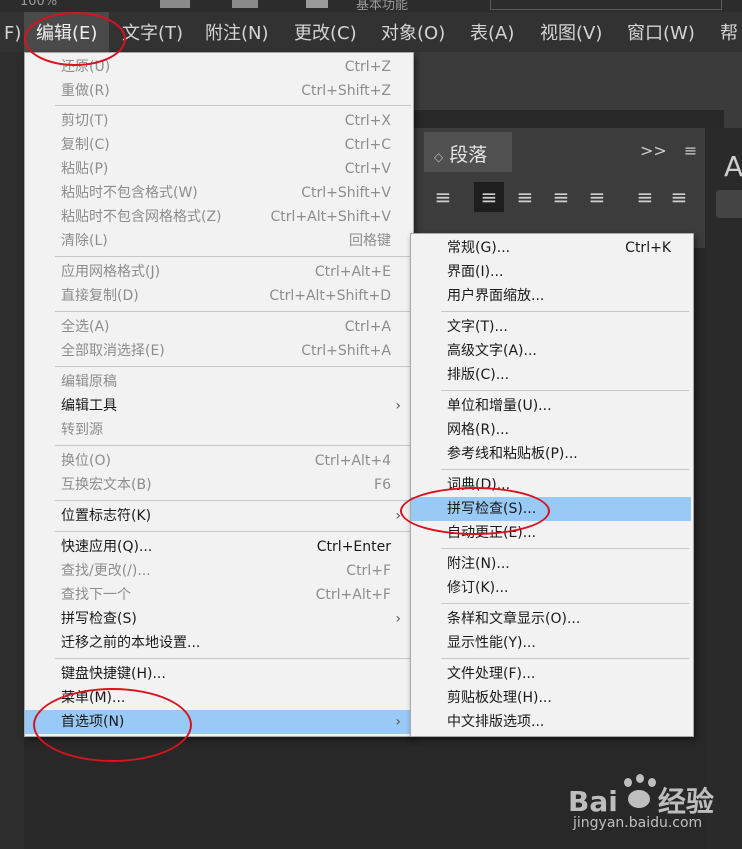 This screenshot has height=849, width=742. Describe the element at coordinates (690, 150) in the screenshot. I see `panel-menu-icon: ≡` at that location.